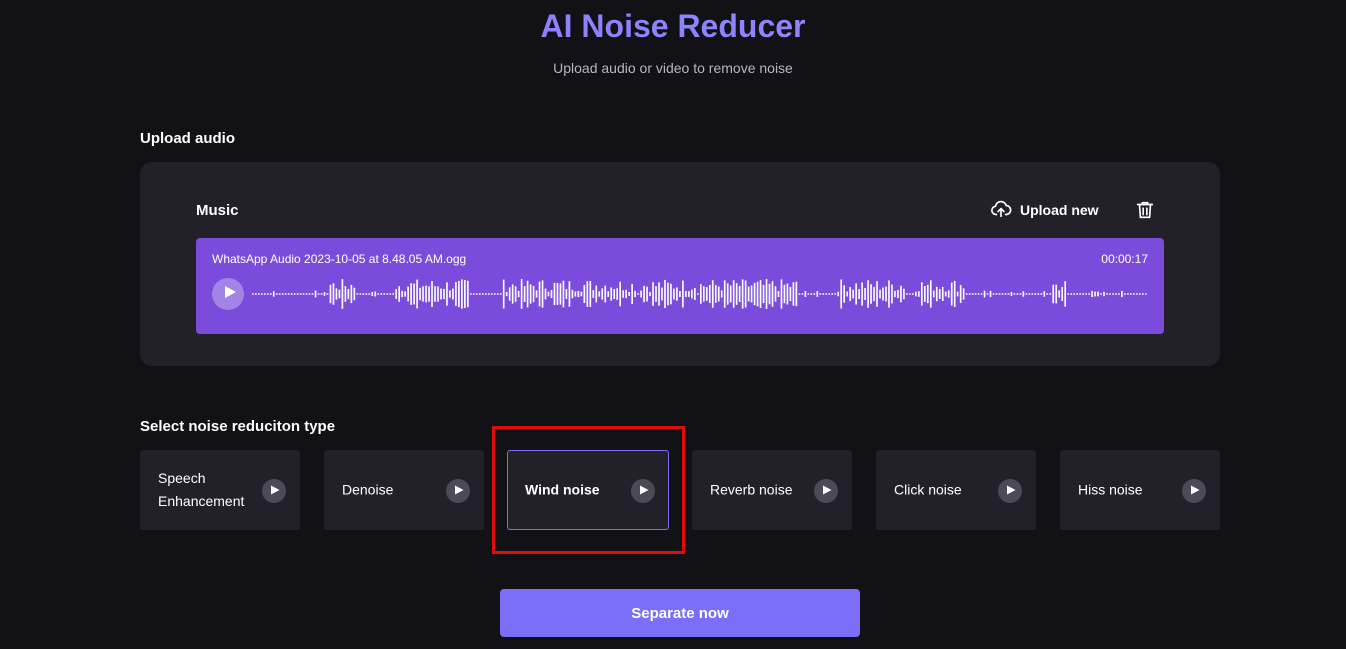 The image size is (1346, 649). I want to click on delete-button, so click(1145, 210).